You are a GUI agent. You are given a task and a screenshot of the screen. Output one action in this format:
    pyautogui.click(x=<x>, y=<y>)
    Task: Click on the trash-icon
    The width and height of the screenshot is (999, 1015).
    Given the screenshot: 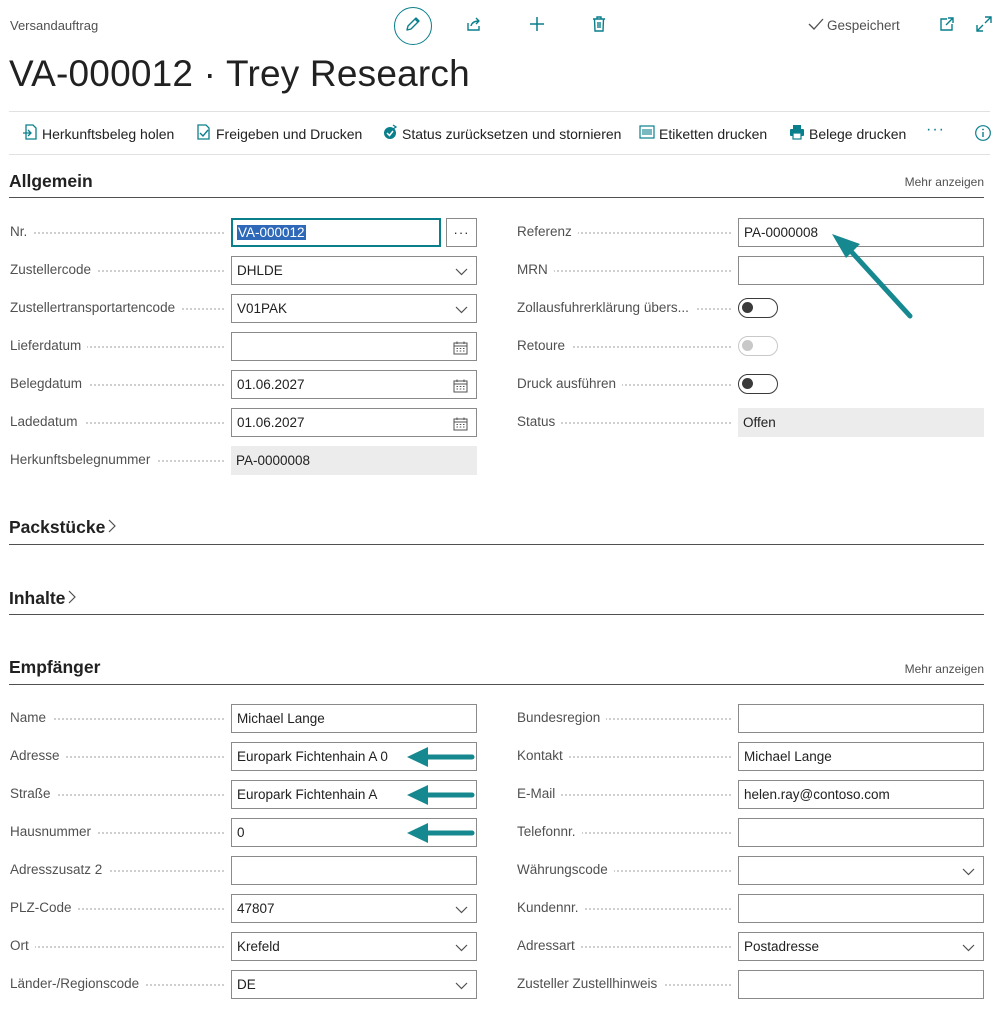 What is the action you would take?
    pyautogui.click(x=599, y=26)
    